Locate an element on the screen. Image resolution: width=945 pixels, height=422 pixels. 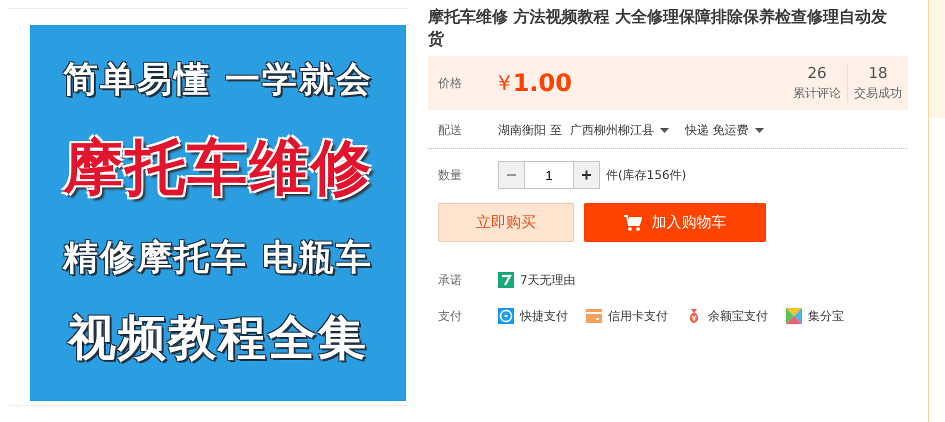
origin-text: 湖南衡阳 至 is located at coordinates (530, 130).